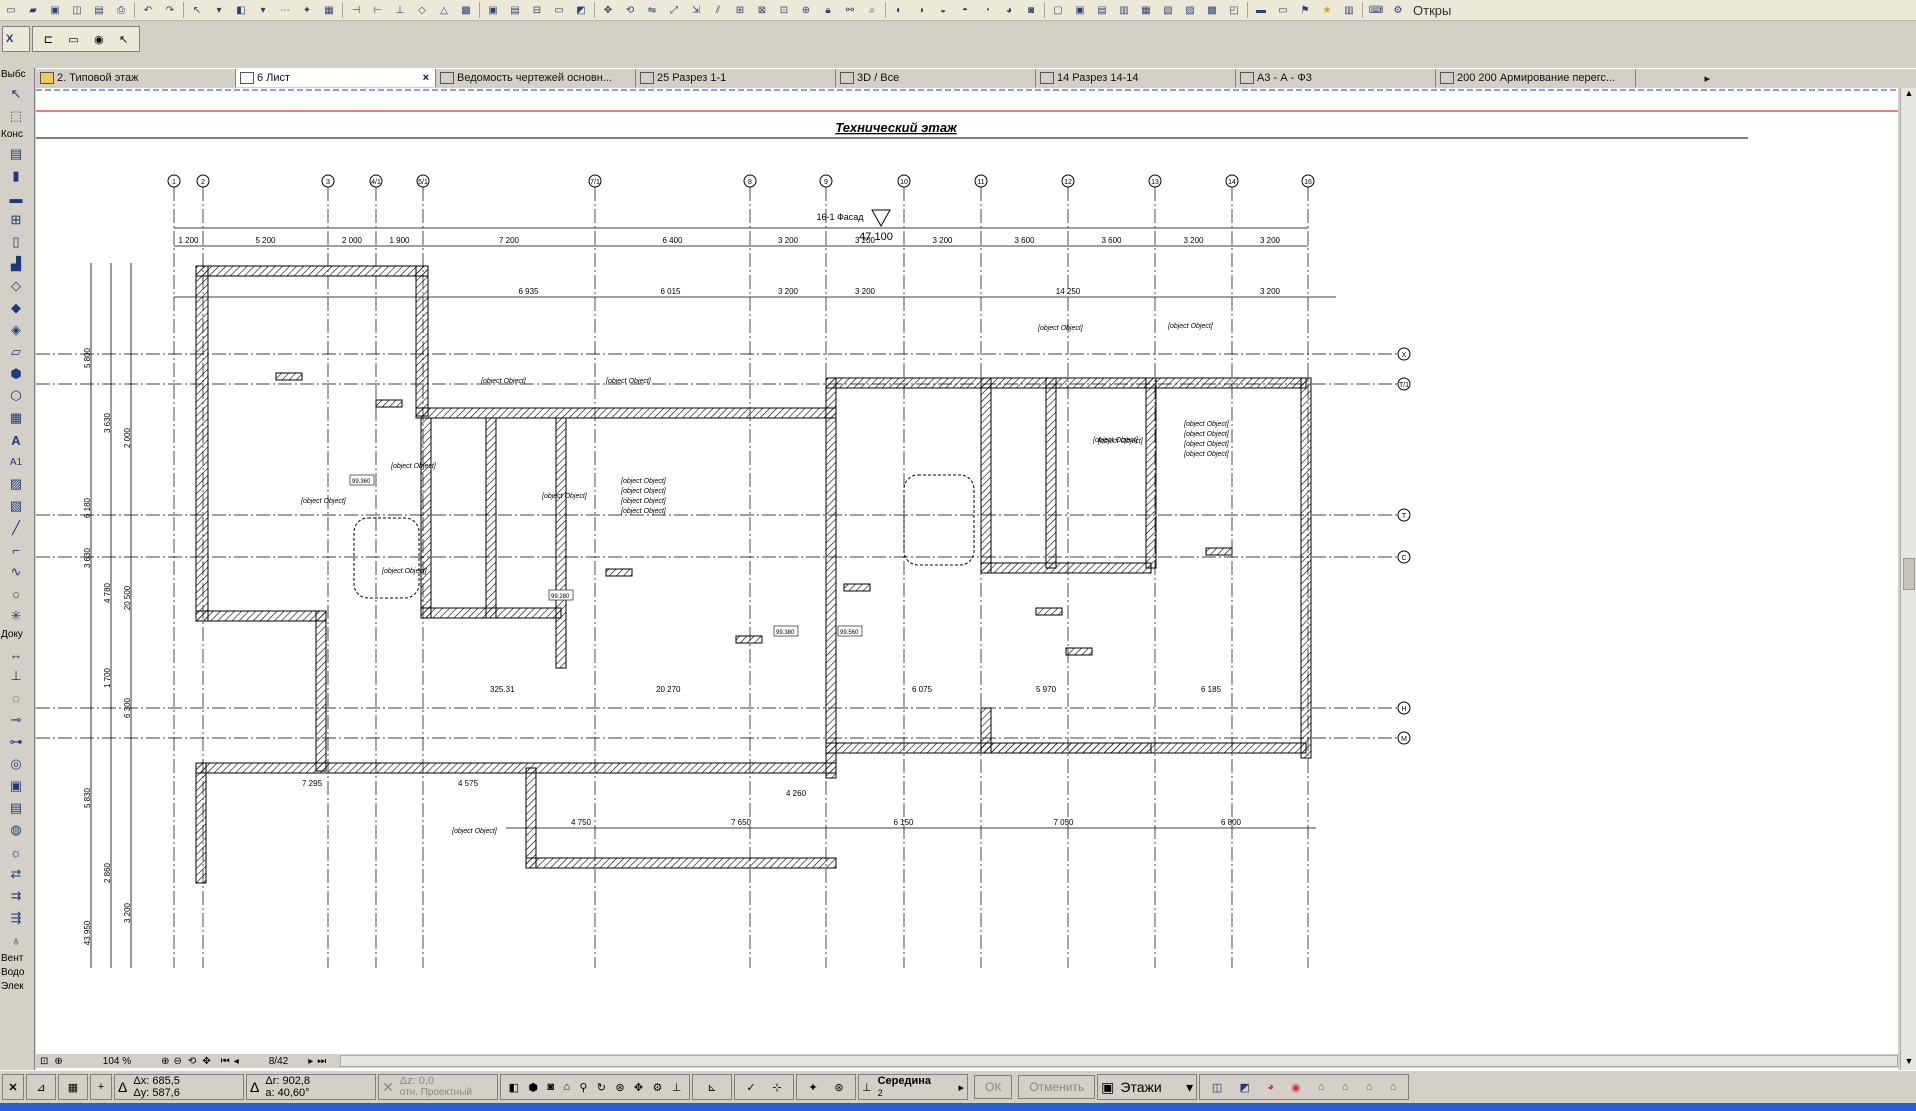 The image size is (1916, 1111). What do you see at coordinates (581, 10) in the screenshot?
I see `detail-icon: ◩` at bounding box center [581, 10].